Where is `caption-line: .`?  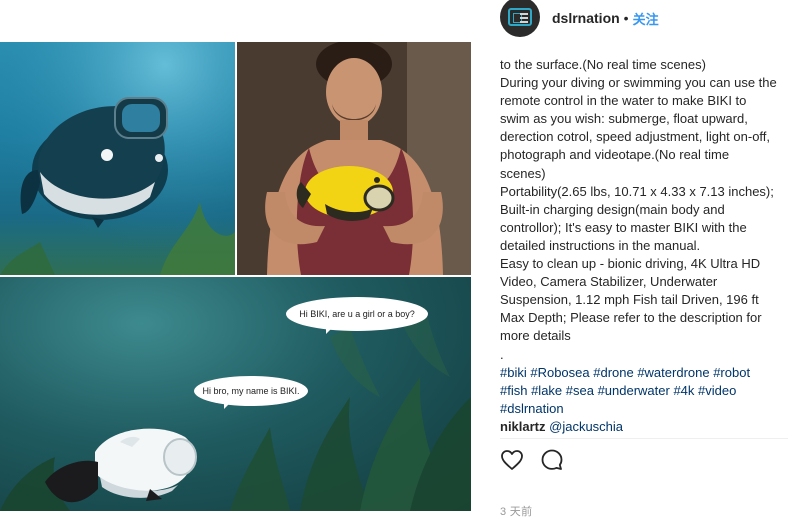
caption-line: . is located at coordinates (502, 354).